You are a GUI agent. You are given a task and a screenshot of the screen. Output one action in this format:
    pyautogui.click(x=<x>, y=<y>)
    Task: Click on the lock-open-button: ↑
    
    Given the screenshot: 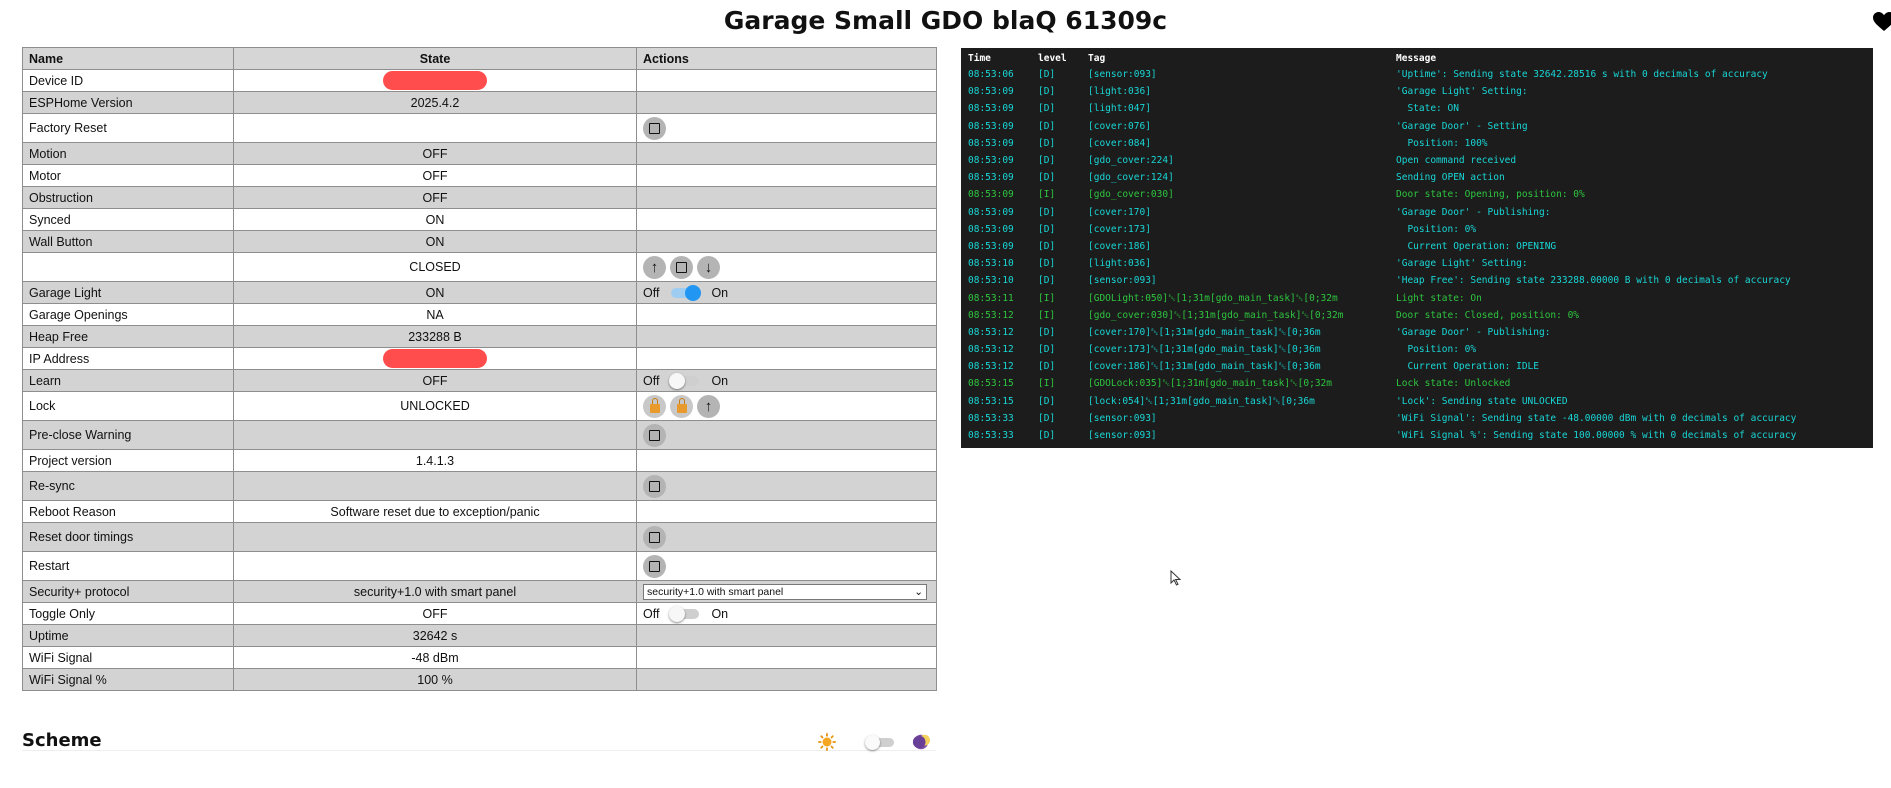 What is the action you would take?
    pyautogui.click(x=708, y=406)
    